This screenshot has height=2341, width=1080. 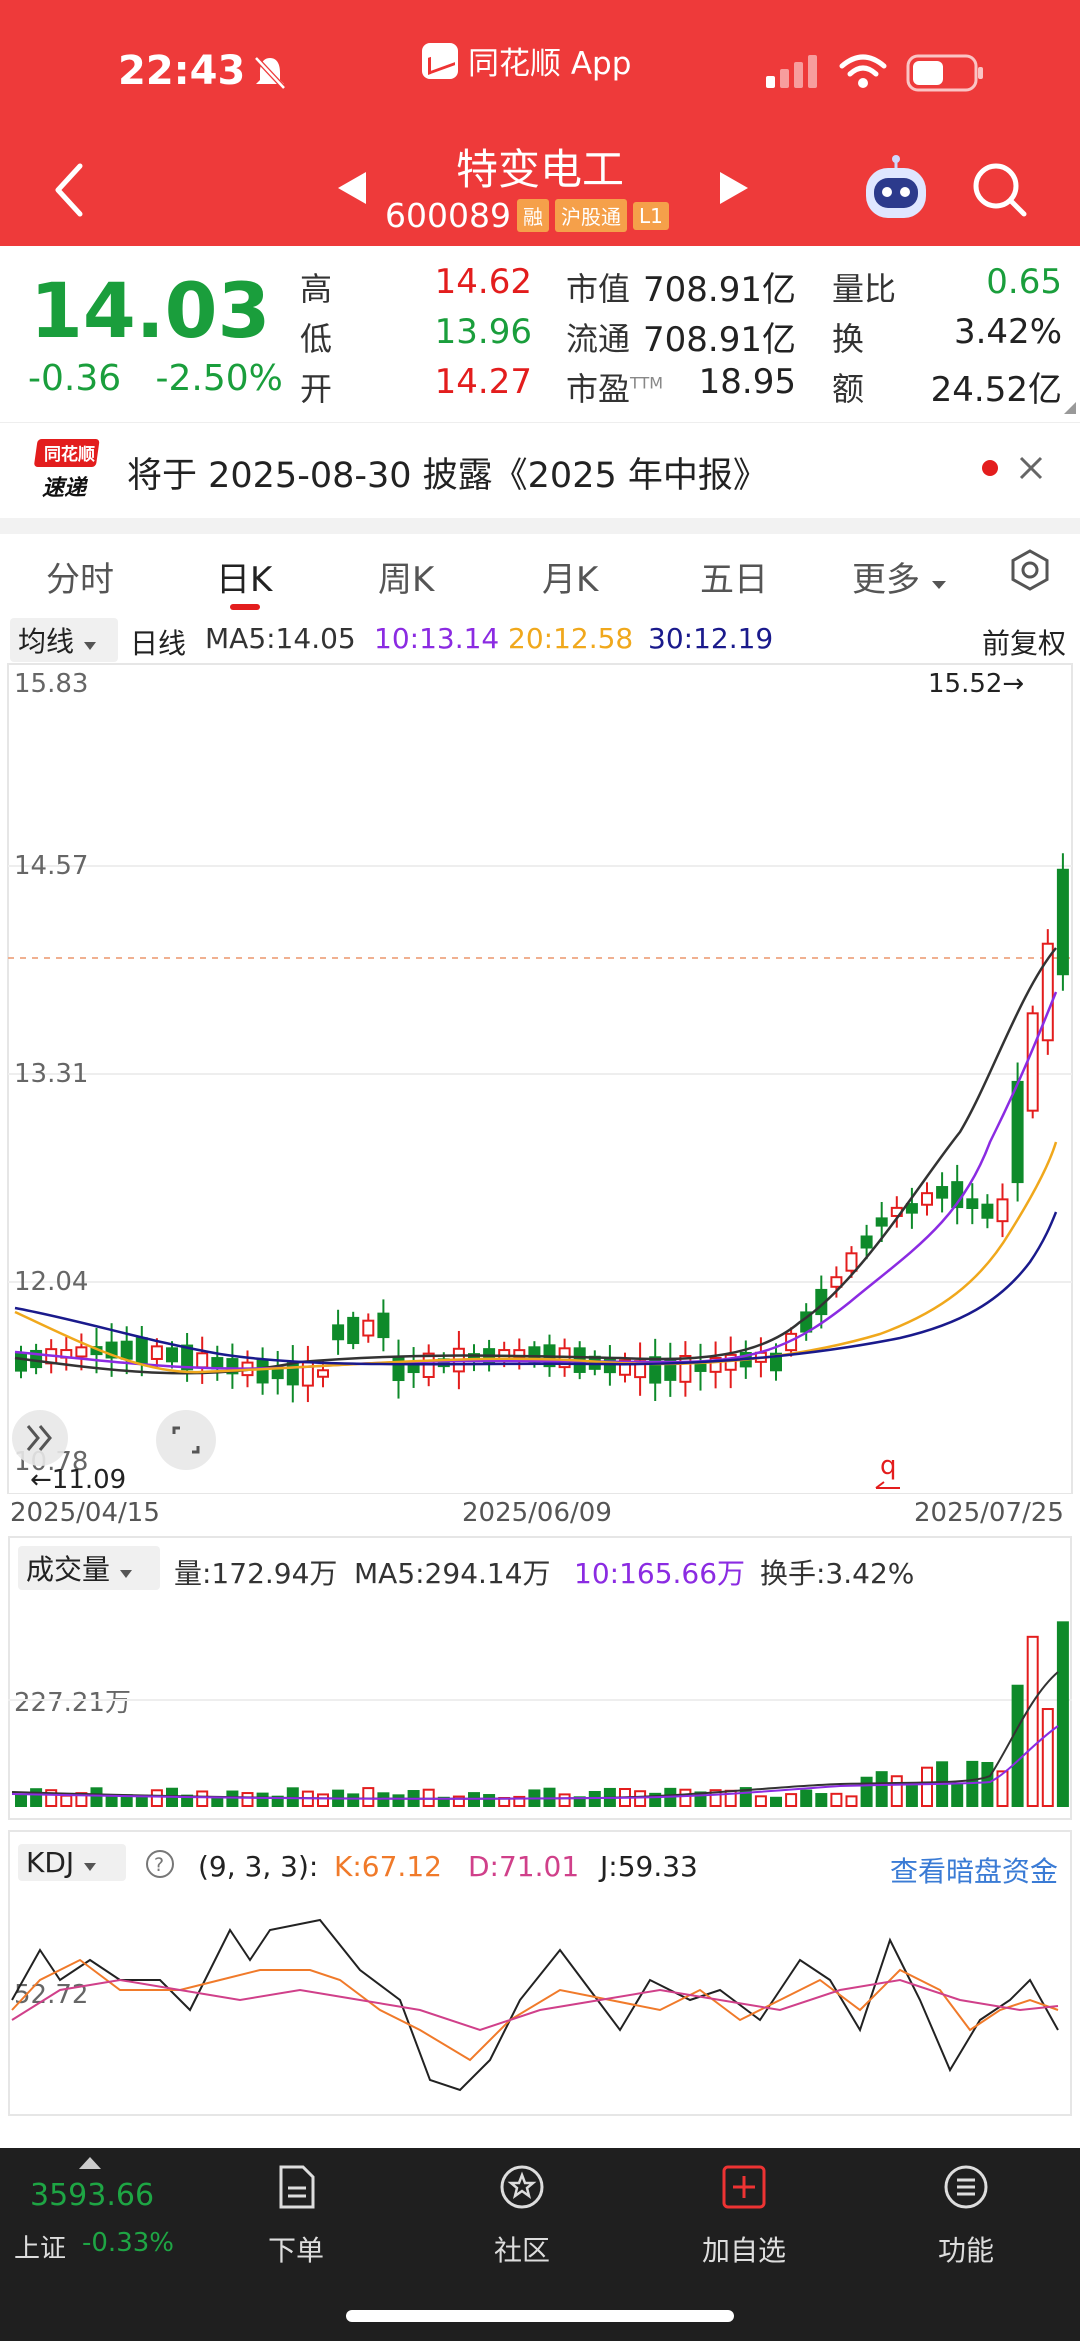 I want to click on ma-selector: 均线, so click(x=64, y=640).